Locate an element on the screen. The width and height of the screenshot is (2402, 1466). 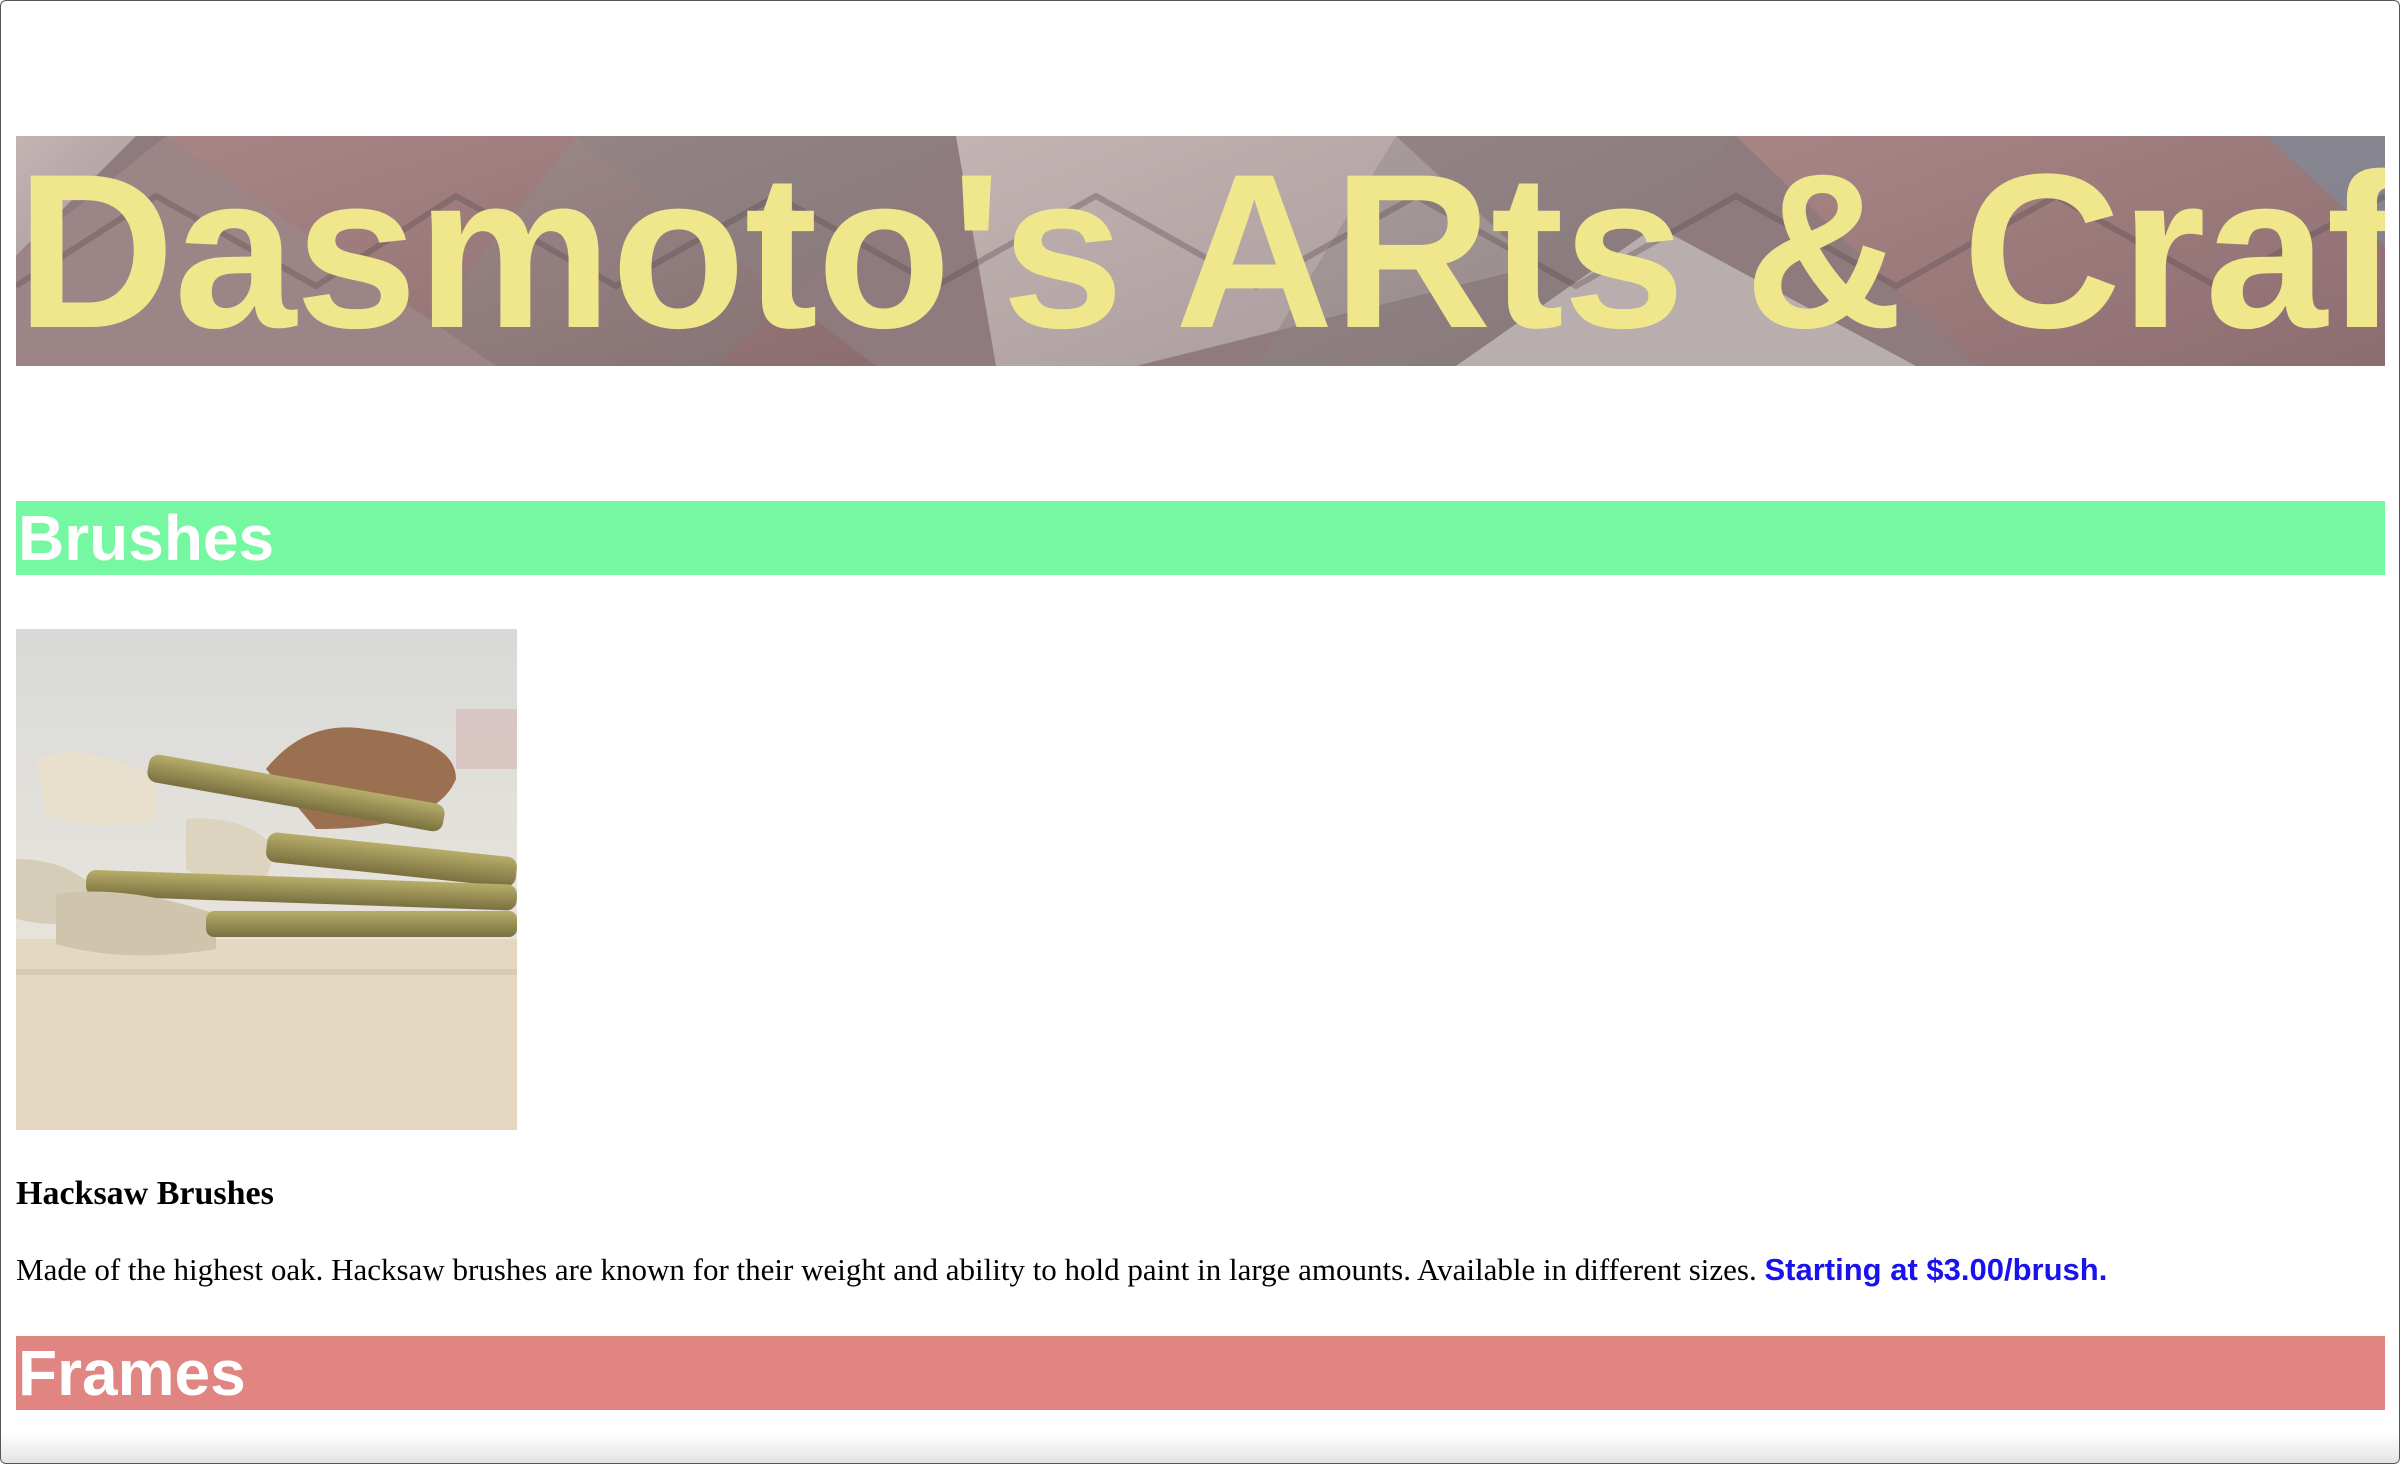
frames-section: Frames is located at coordinates (1200, 1373).